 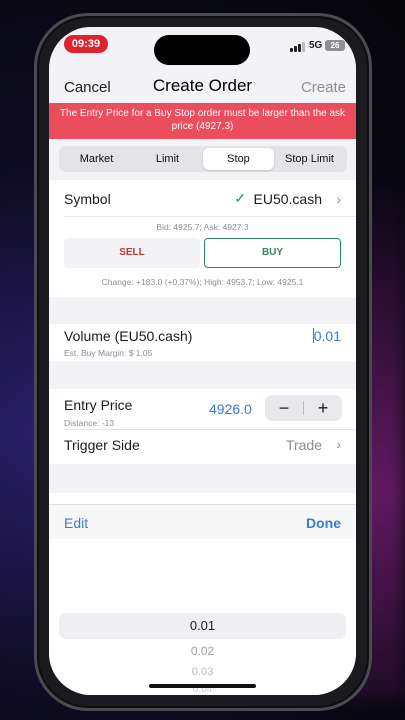 I want to click on volume-label: Volume (EU50.cash), so click(x=128, y=336).